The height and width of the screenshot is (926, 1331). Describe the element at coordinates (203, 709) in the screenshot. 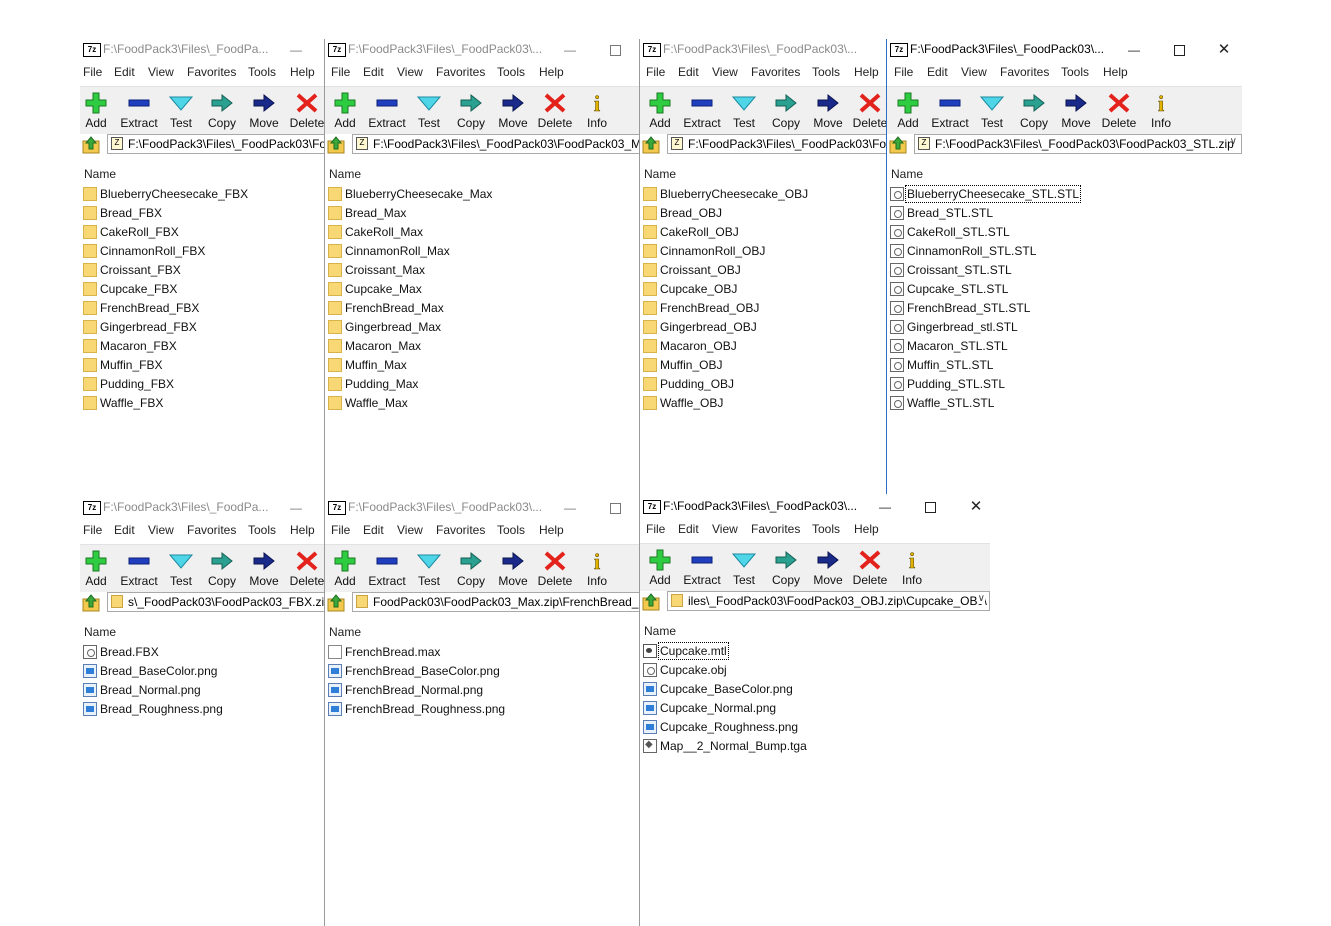

I see `list-item: Bread_Roughness.png` at that location.